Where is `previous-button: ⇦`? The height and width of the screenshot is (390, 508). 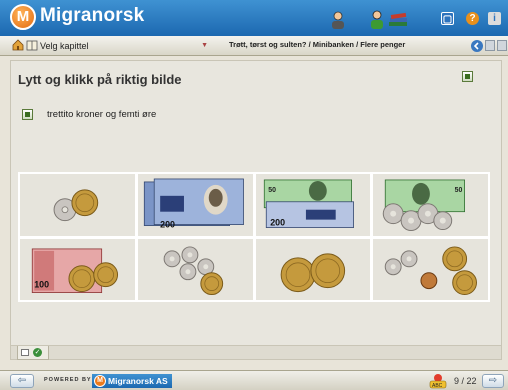
previous-button: ⇦ is located at coordinates (22, 381).